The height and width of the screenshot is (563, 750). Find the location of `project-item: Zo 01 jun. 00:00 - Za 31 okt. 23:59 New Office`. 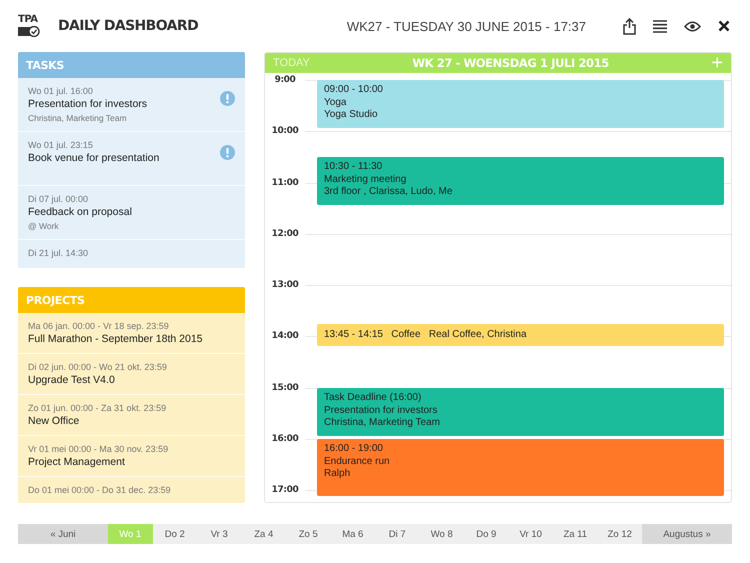

project-item: Zo 01 jun. 00:00 - Za 31 okt. 23:59 New Office is located at coordinates (131, 415).